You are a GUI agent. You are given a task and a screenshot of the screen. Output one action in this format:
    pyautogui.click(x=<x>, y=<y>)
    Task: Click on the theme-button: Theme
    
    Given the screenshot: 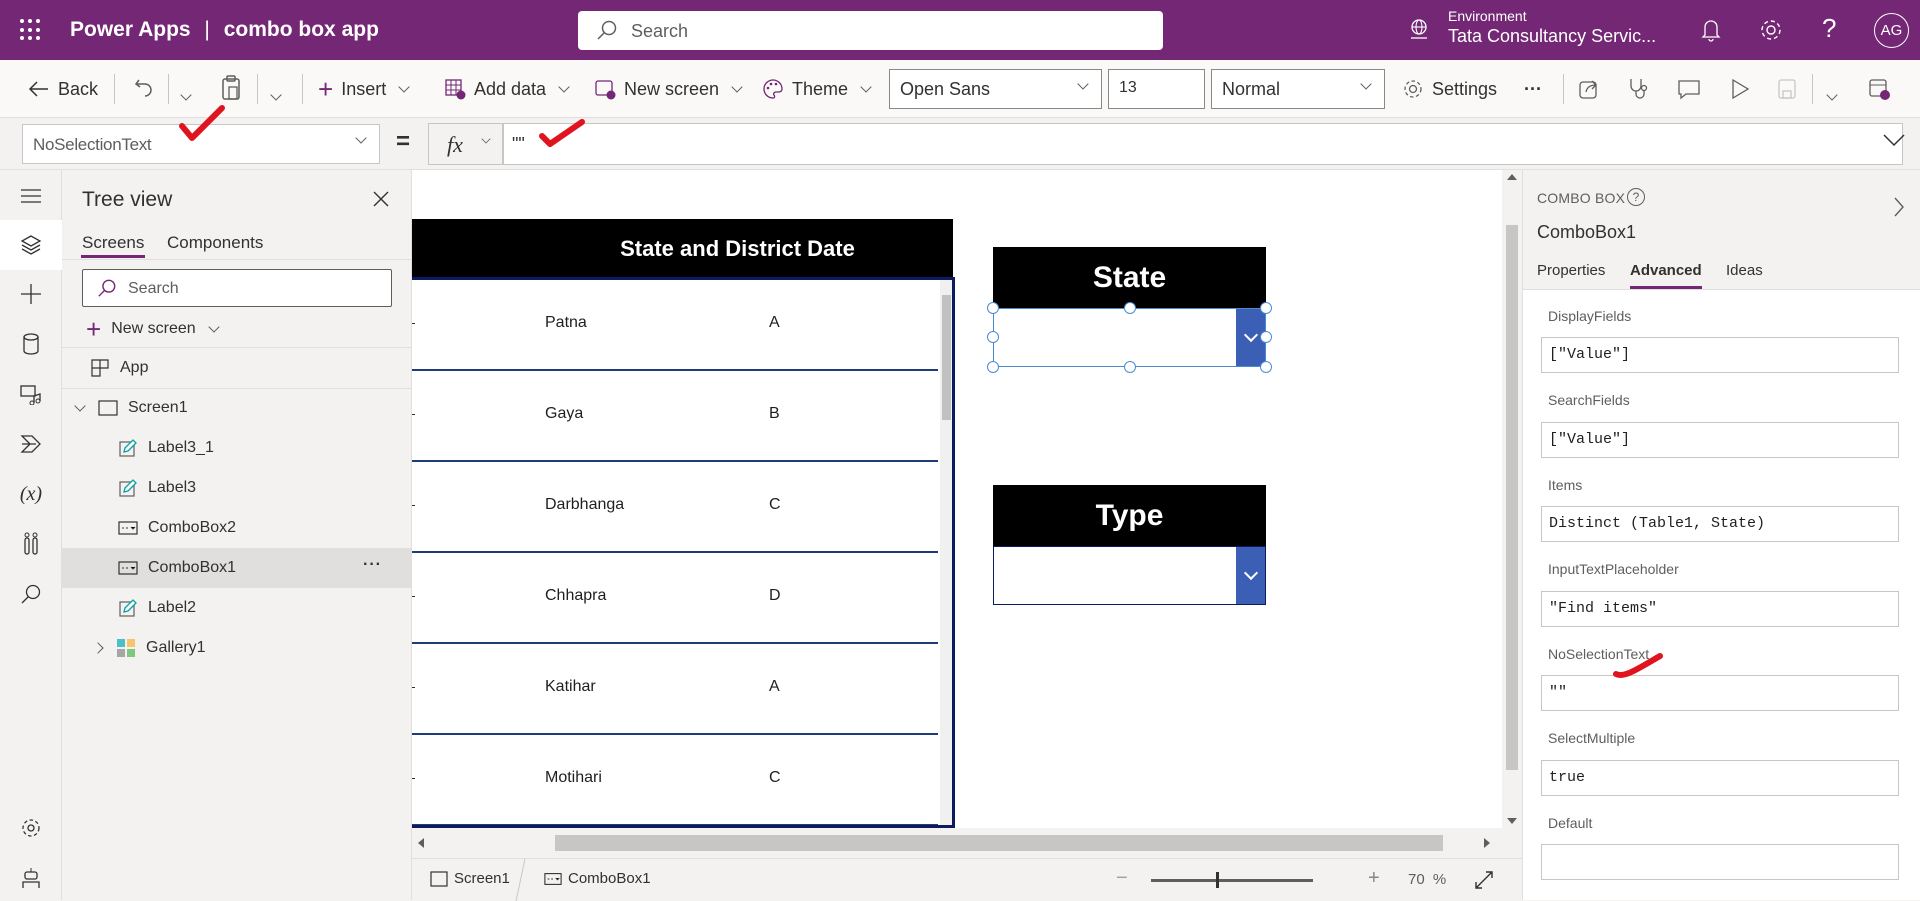 What is the action you would take?
    pyautogui.click(x=817, y=89)
    